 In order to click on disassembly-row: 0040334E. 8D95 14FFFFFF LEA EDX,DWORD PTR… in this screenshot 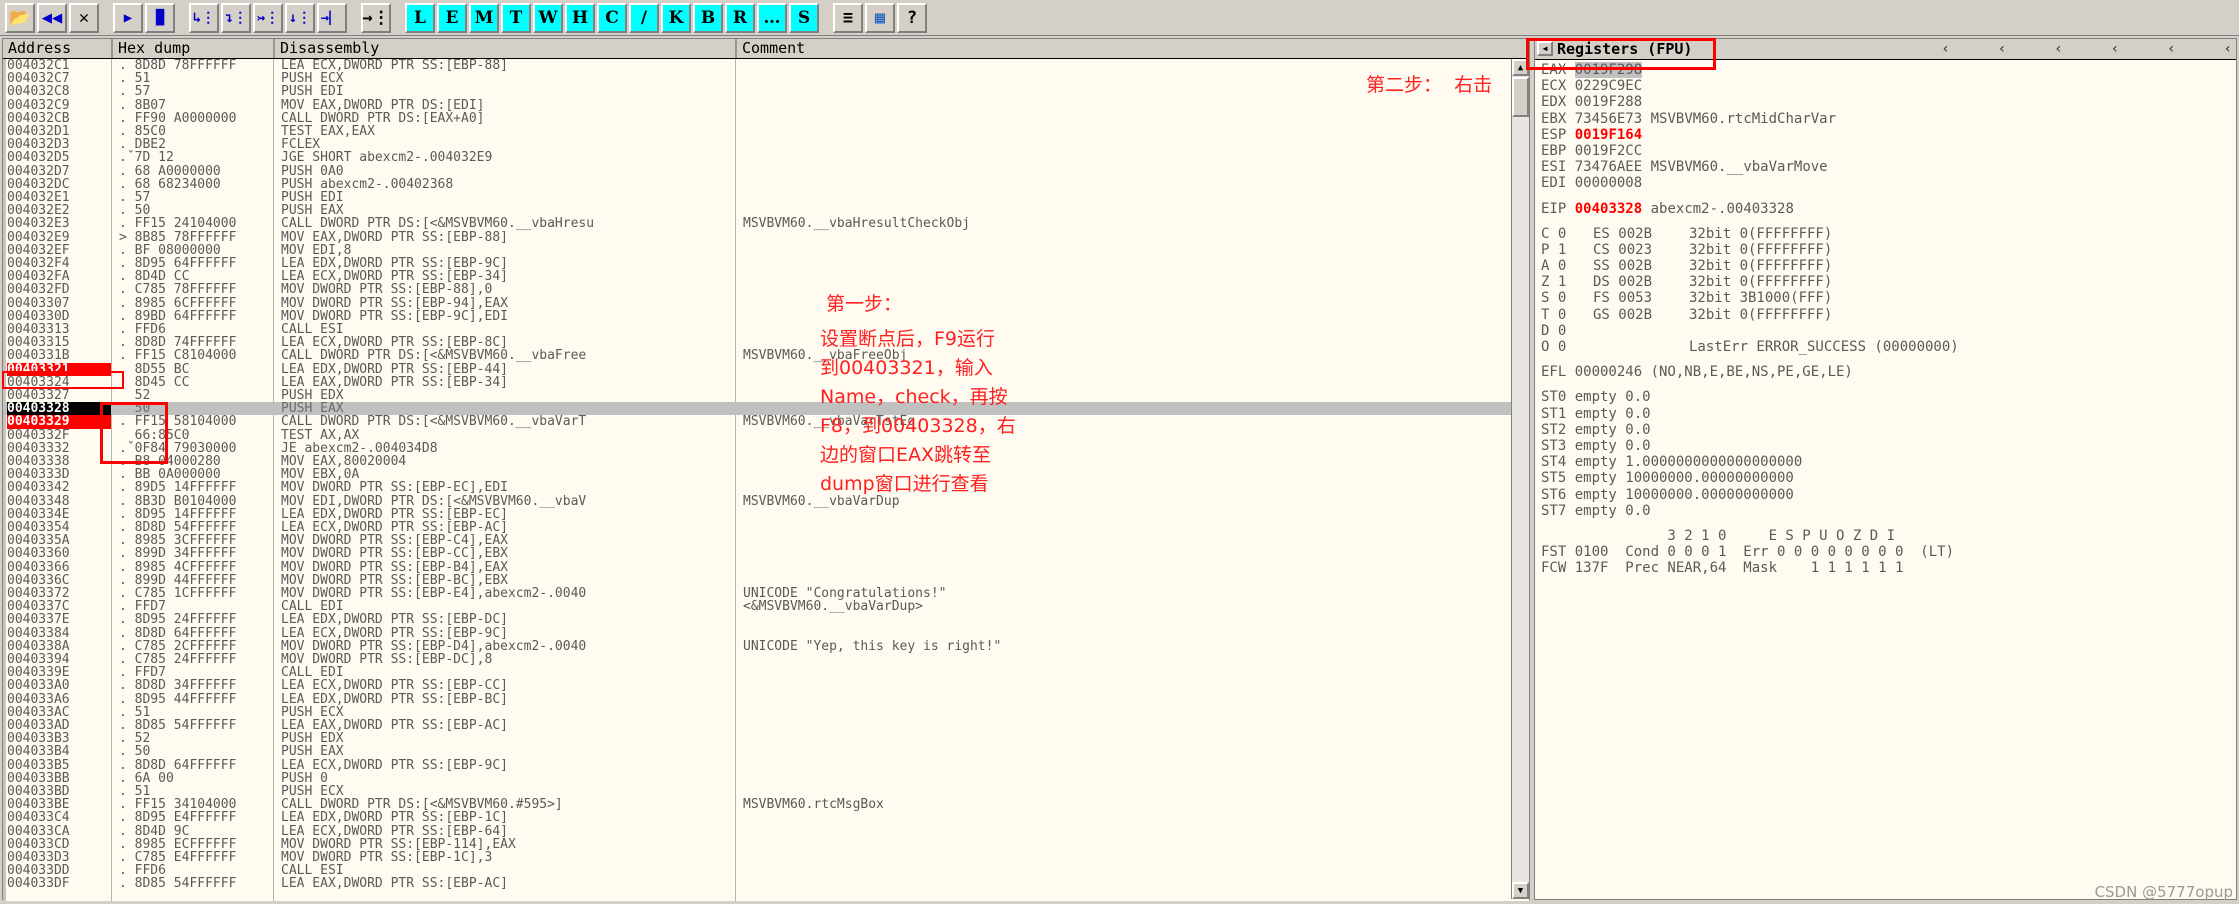, I will do `click(766, 514)`.